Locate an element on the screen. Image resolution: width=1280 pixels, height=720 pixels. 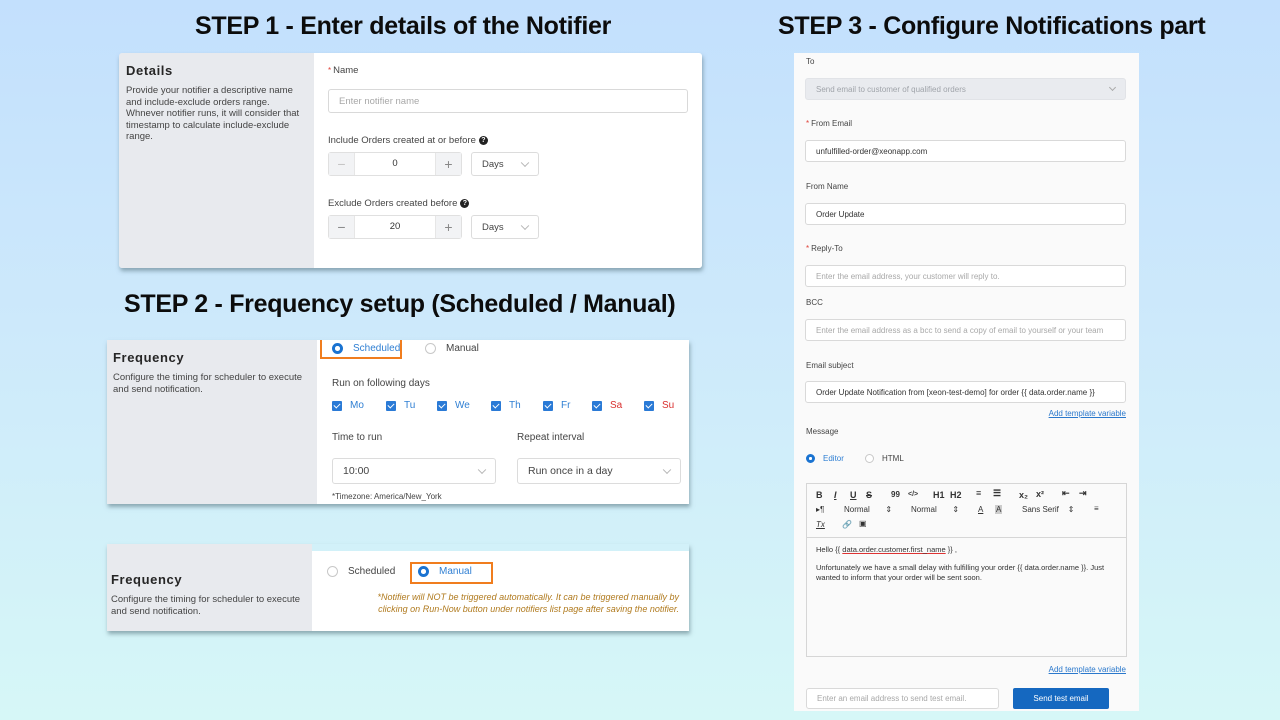
day-checkbox-su: Su is located at coordinates (659, 405).